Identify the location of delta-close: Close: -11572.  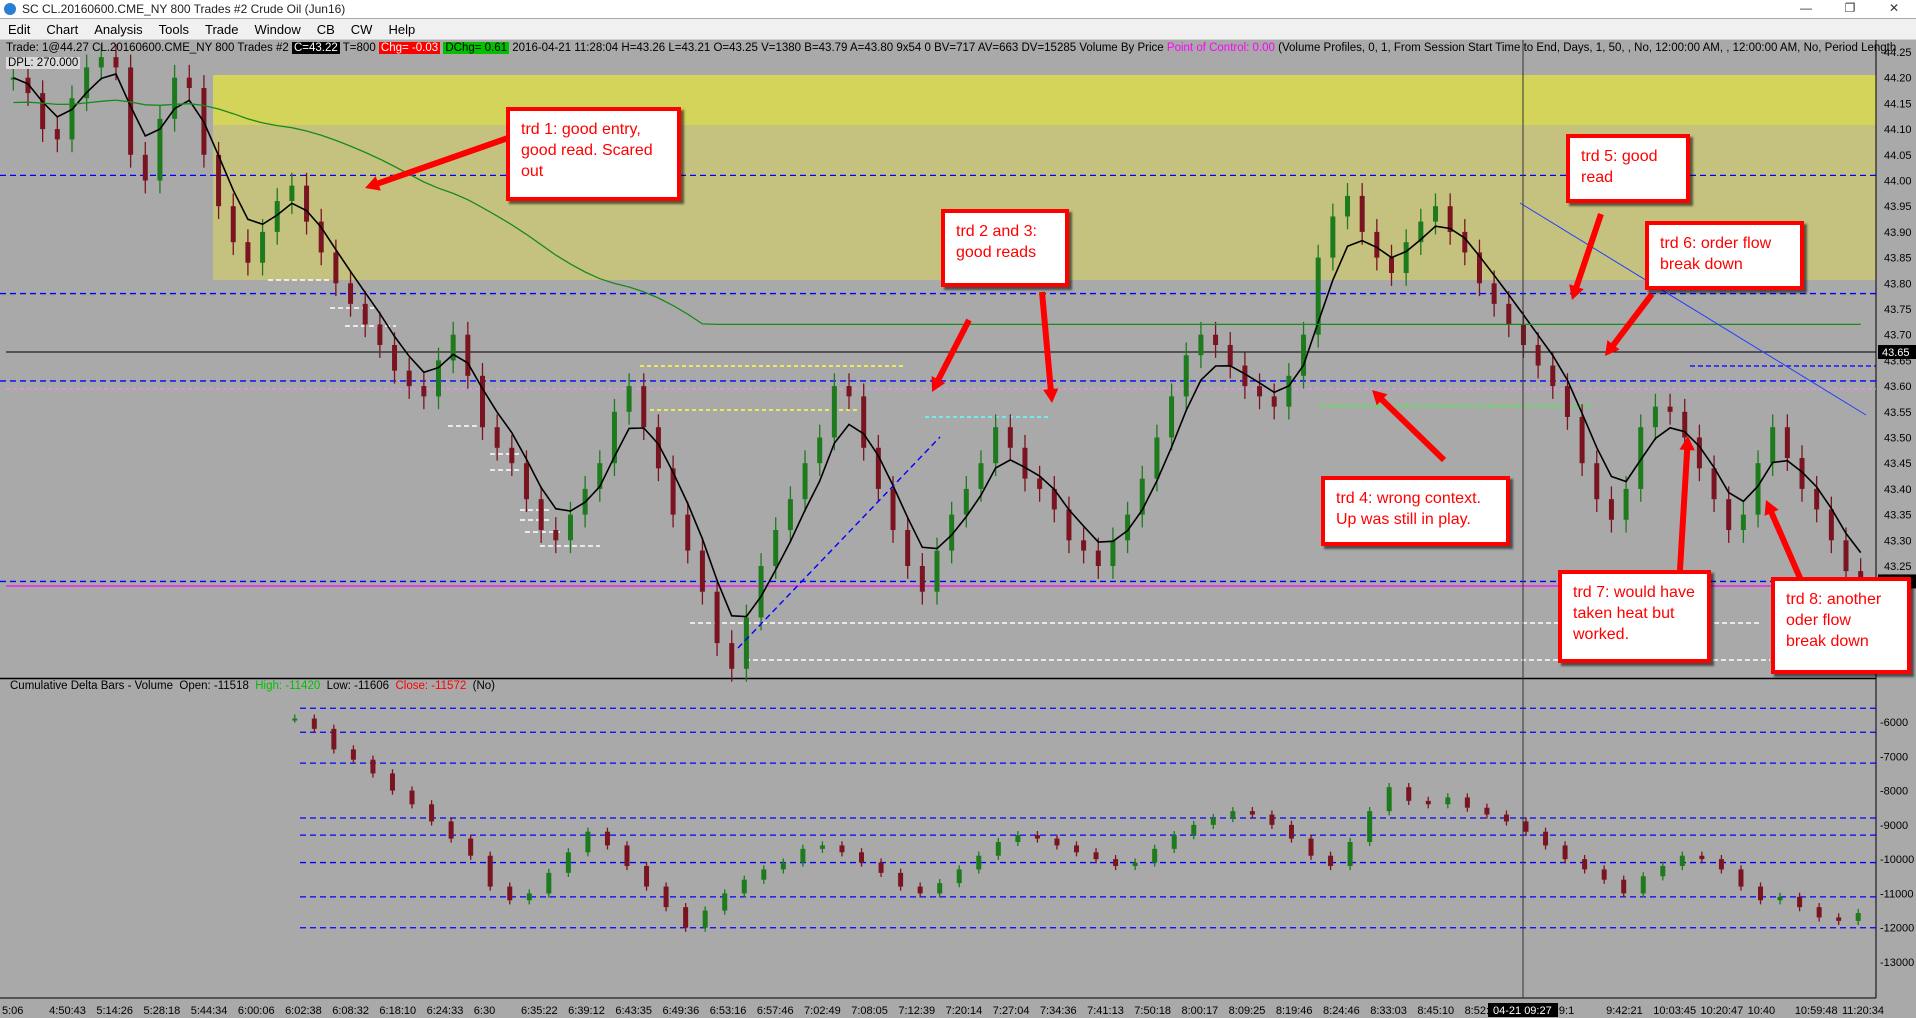
(431, 686).